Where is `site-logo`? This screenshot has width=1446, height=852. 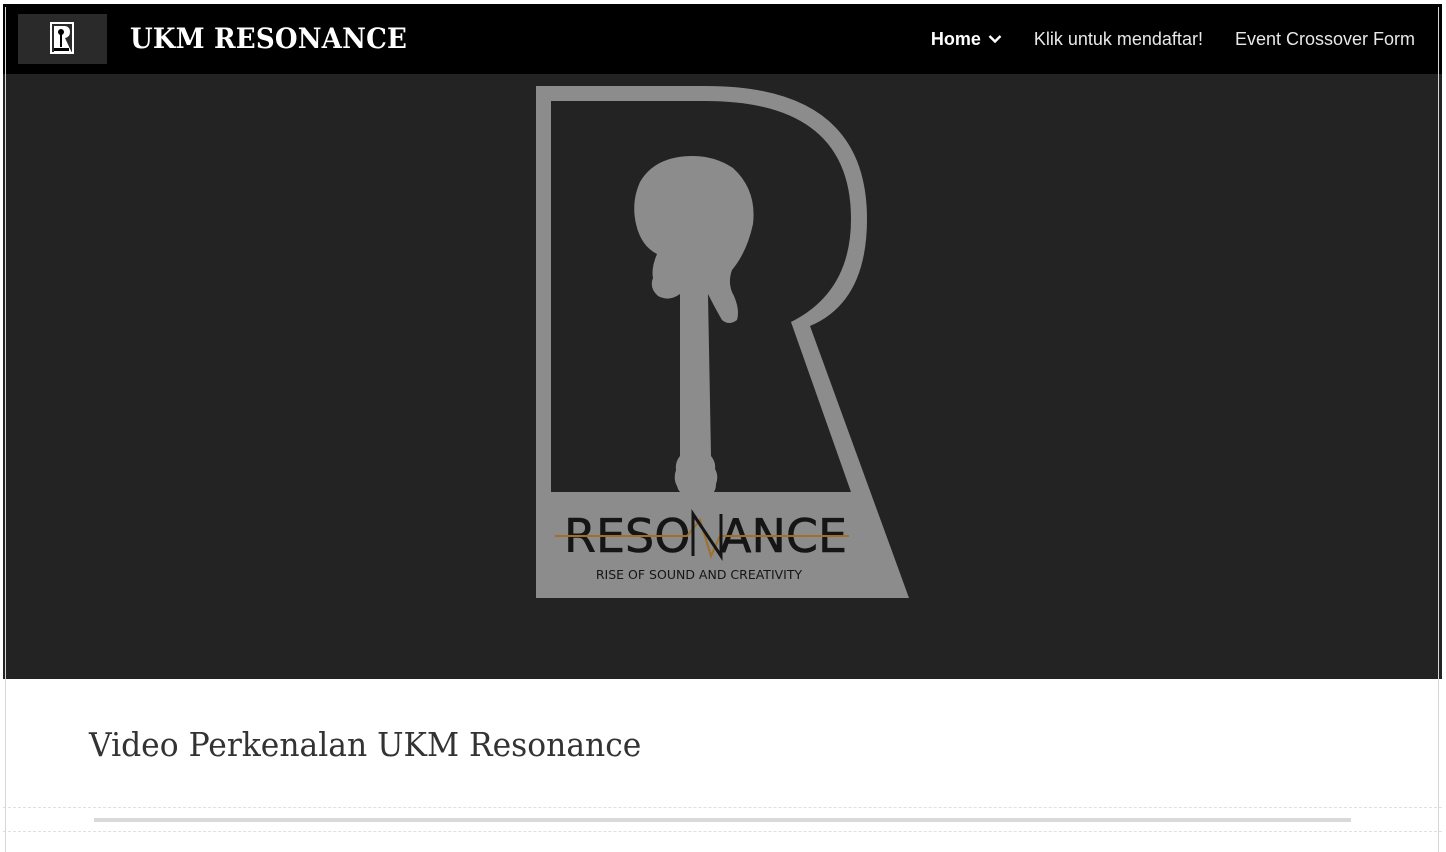
site-logo is located at coordinates (62, 39).